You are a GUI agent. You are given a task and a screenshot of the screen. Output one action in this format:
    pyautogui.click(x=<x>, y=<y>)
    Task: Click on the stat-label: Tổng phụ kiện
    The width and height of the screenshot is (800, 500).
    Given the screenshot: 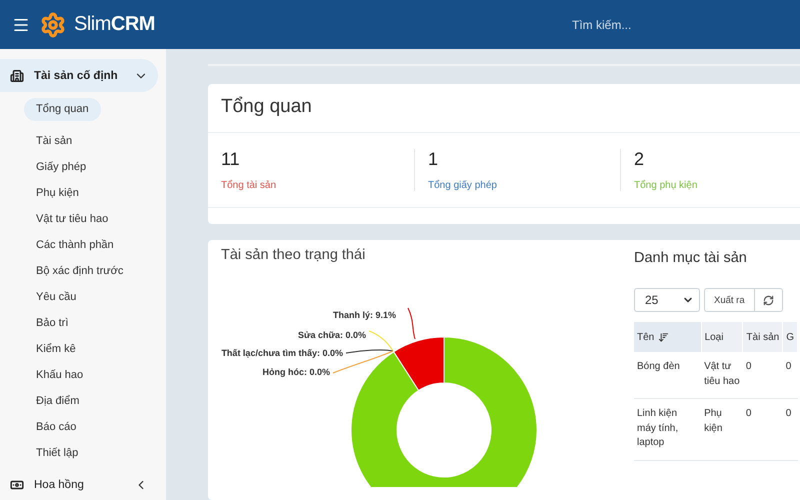 What is the action you would take?
    pyautogui.click(x=666, y=185)
    